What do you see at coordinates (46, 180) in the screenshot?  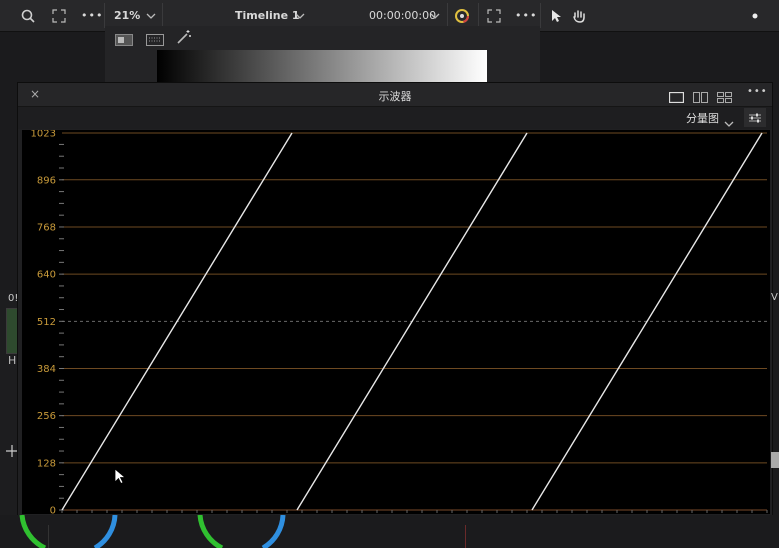 I see `y-tick-label: 896` at bounding box center [46, 180].